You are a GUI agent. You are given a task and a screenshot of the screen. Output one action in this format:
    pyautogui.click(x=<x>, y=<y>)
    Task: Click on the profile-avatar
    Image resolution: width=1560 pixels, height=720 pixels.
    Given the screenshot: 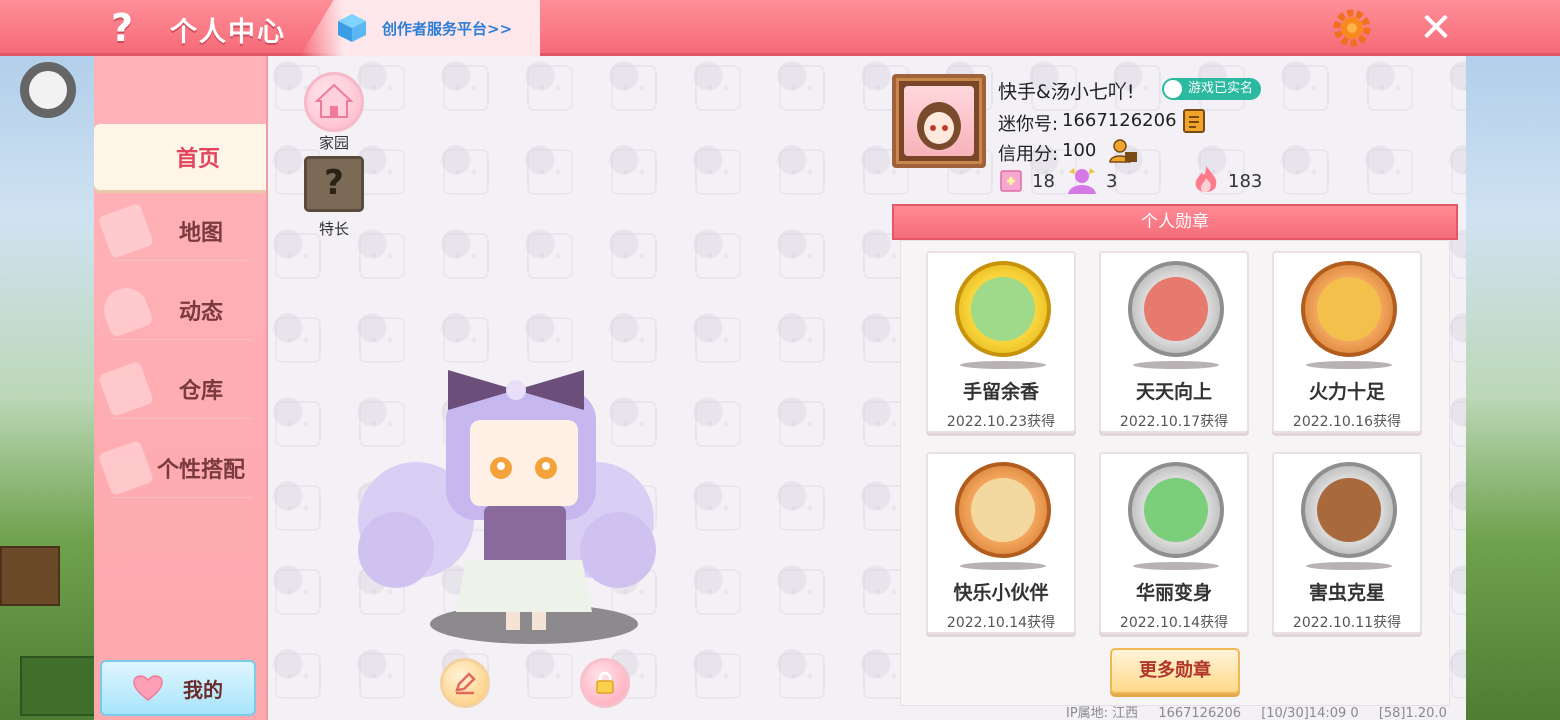 What is the action you would take?
    pyautogui.click(x=939, y=121)
    